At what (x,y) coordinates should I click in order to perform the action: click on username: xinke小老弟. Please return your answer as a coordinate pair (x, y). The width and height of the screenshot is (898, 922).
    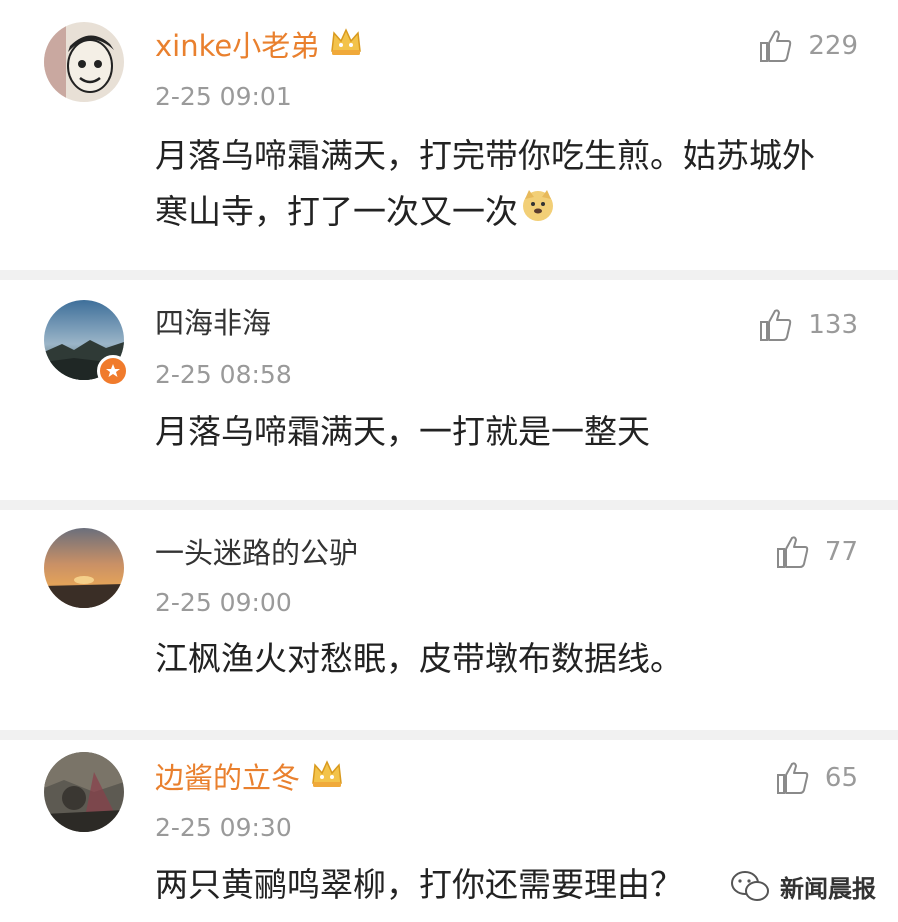
    Looking at the image, I should click on (259, 46).